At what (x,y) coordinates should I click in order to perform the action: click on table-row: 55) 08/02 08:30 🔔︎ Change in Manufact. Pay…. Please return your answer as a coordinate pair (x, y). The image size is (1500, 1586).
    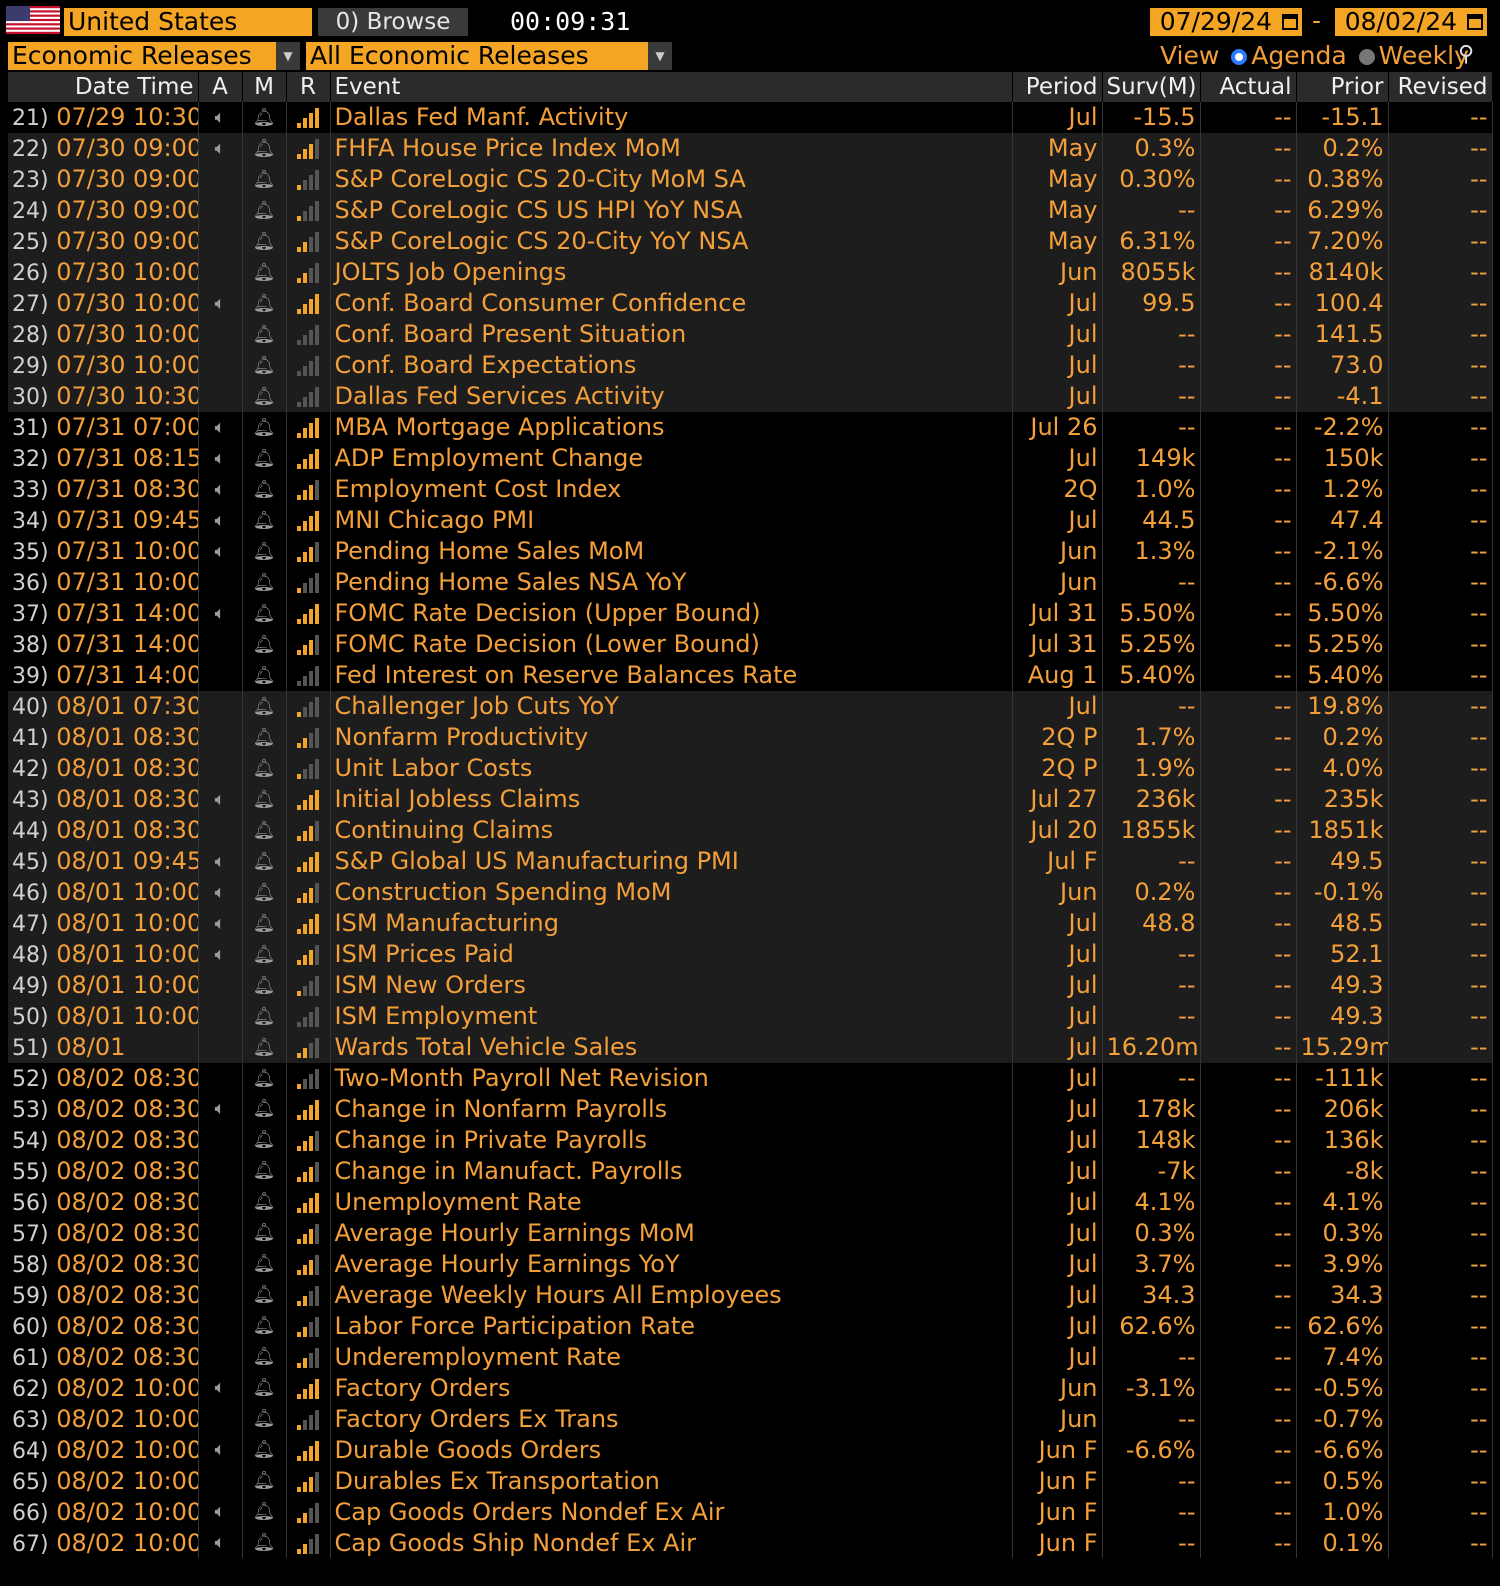
    Looking at the image, I should click on (750, 1171).